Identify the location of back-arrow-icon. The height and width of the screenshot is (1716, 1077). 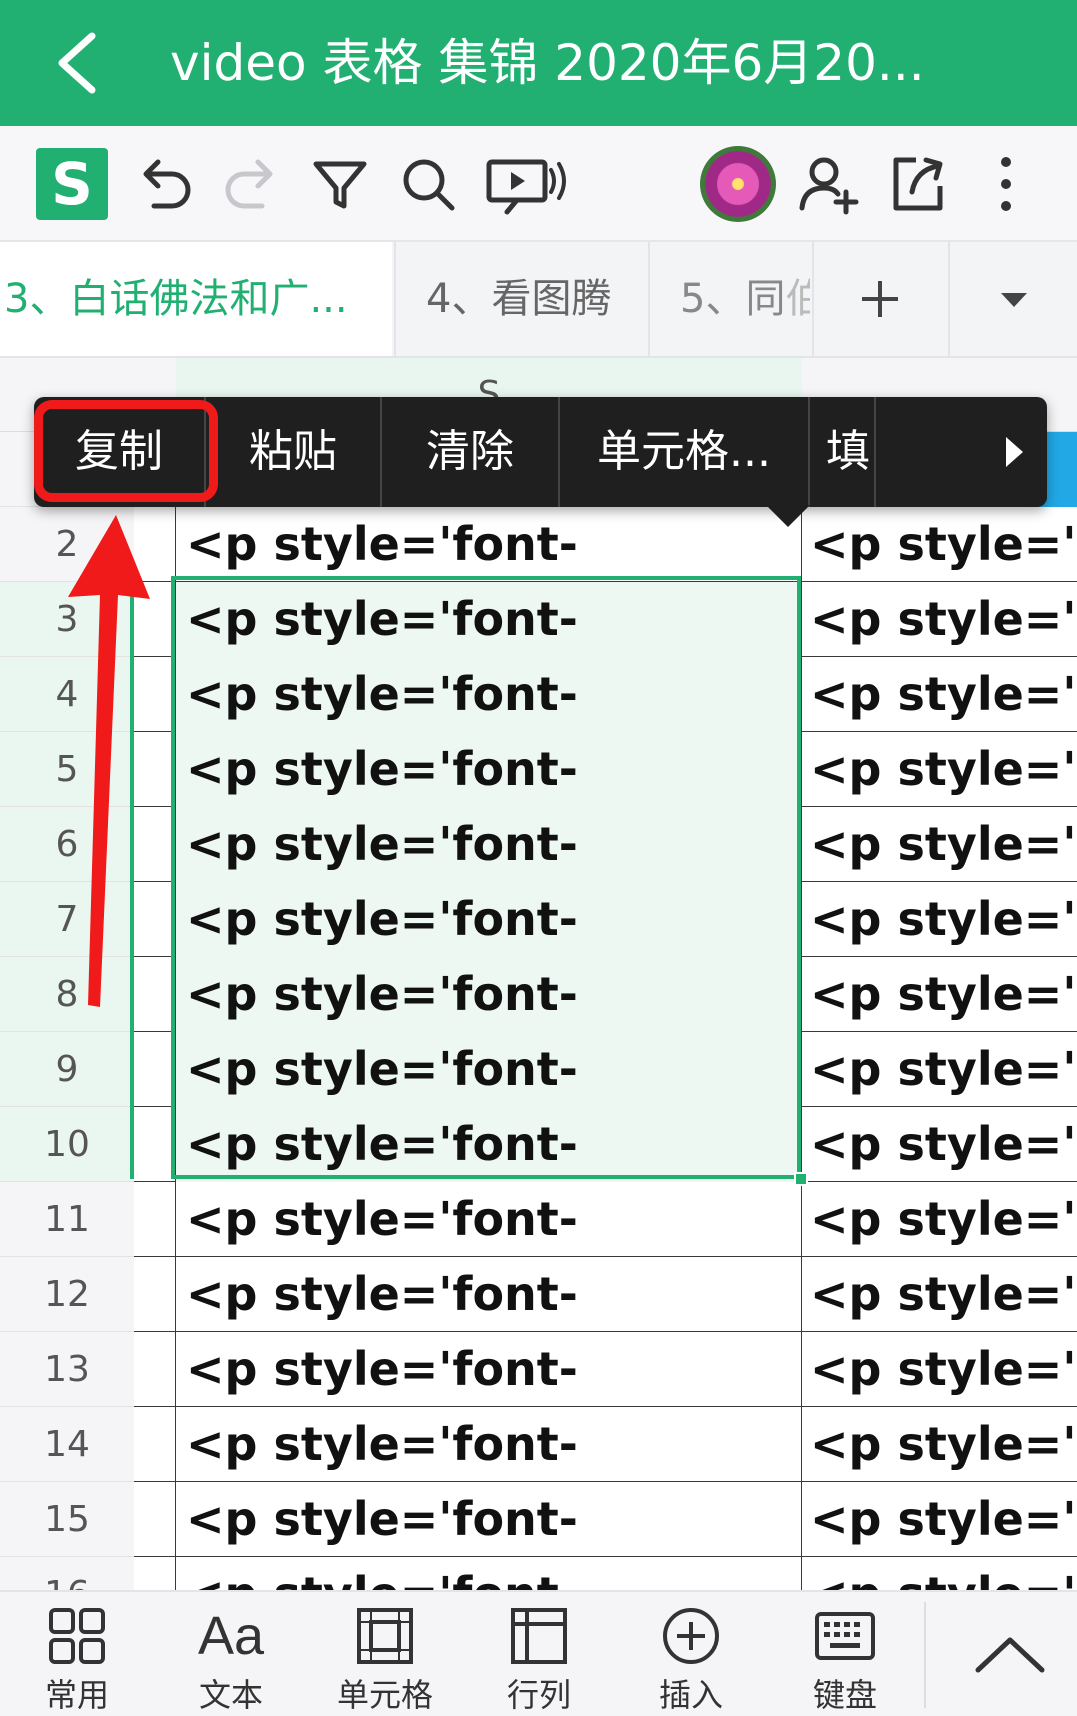
(80, 63).